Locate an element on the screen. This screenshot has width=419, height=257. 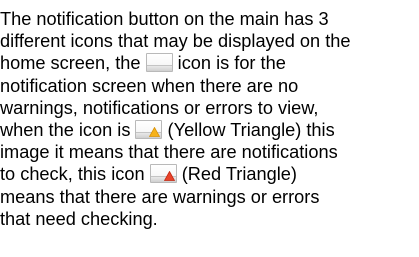
text-segment: to check, this icon is located at coordinates (72, 174).